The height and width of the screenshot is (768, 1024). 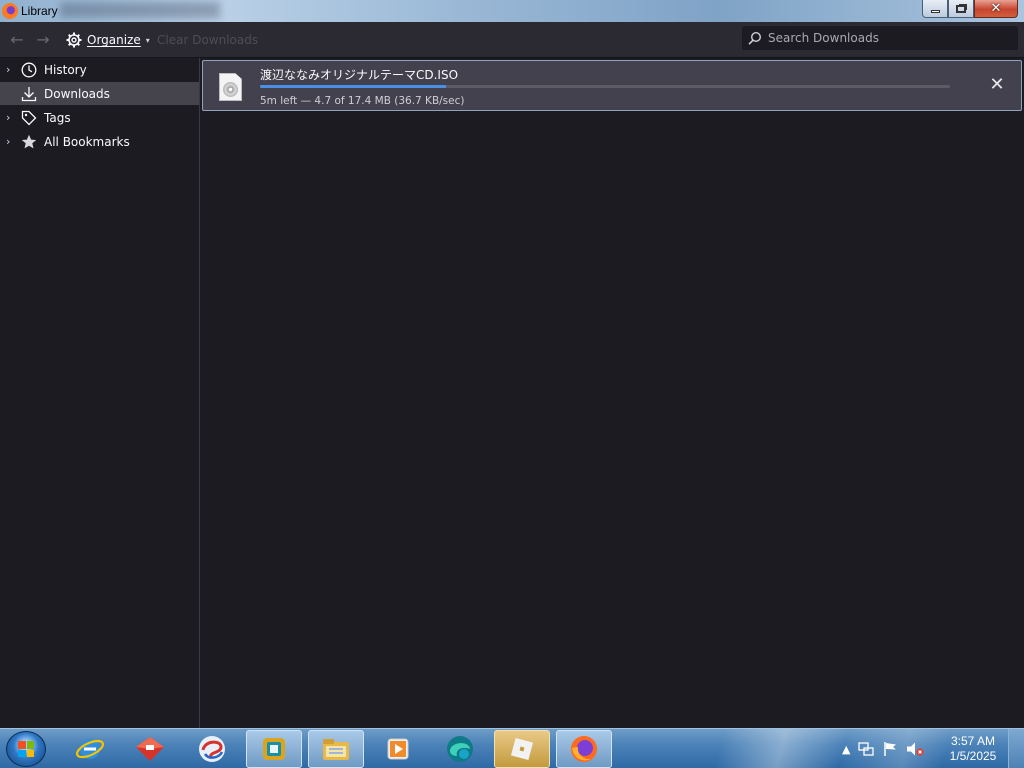 I want to click on back-button: ←, so click(x=17, y=40).